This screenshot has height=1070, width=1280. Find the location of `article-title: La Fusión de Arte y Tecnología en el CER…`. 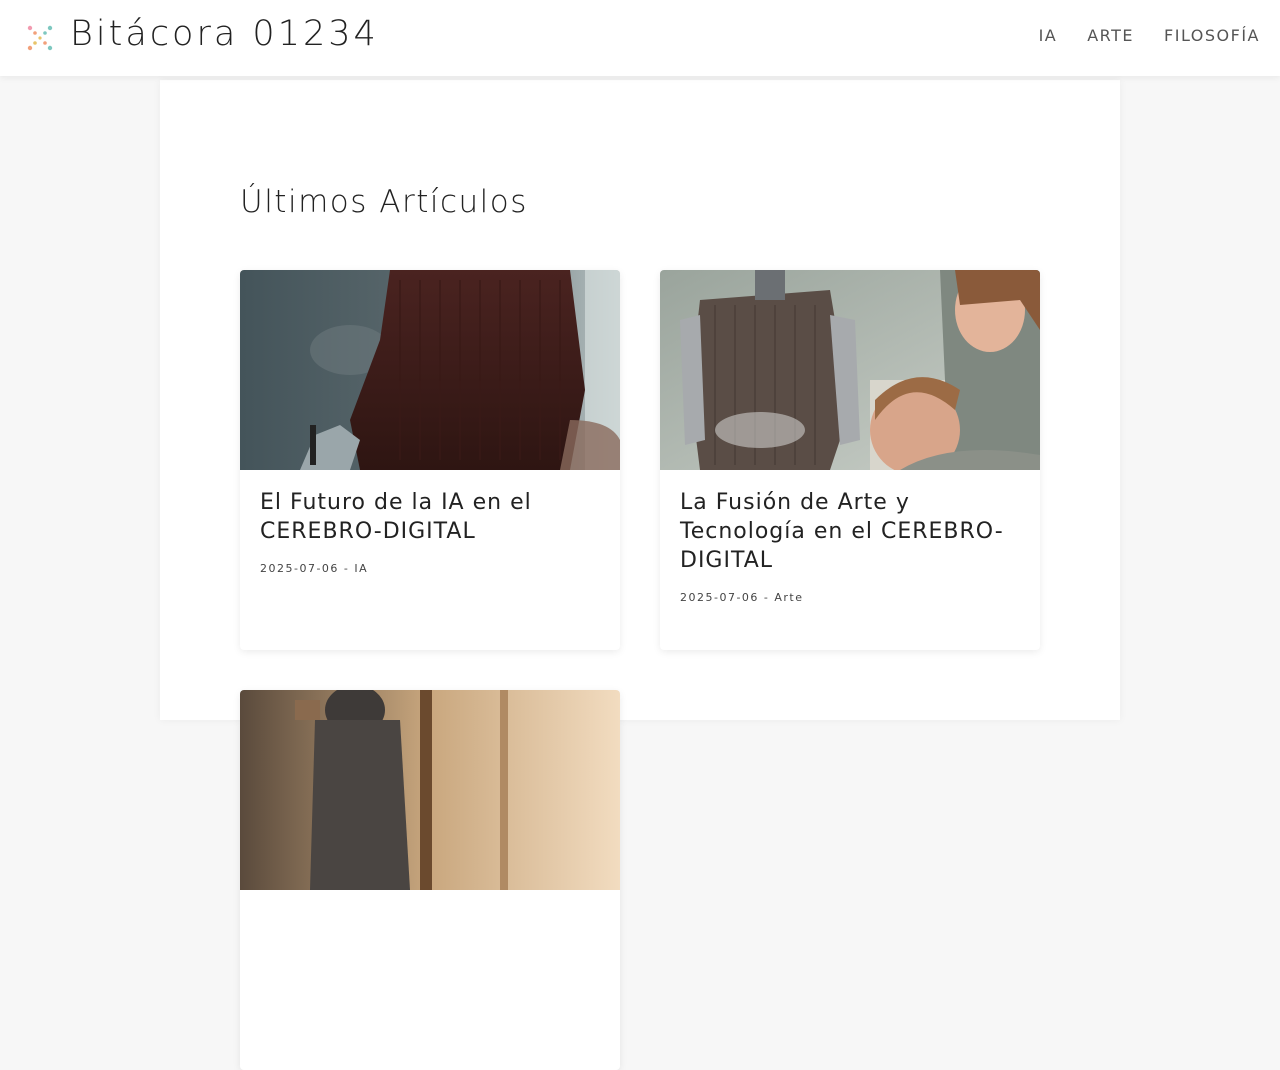

article-title: La Fusión de Arte y Tecnología en el CER… is located at coordinates (850, 522).